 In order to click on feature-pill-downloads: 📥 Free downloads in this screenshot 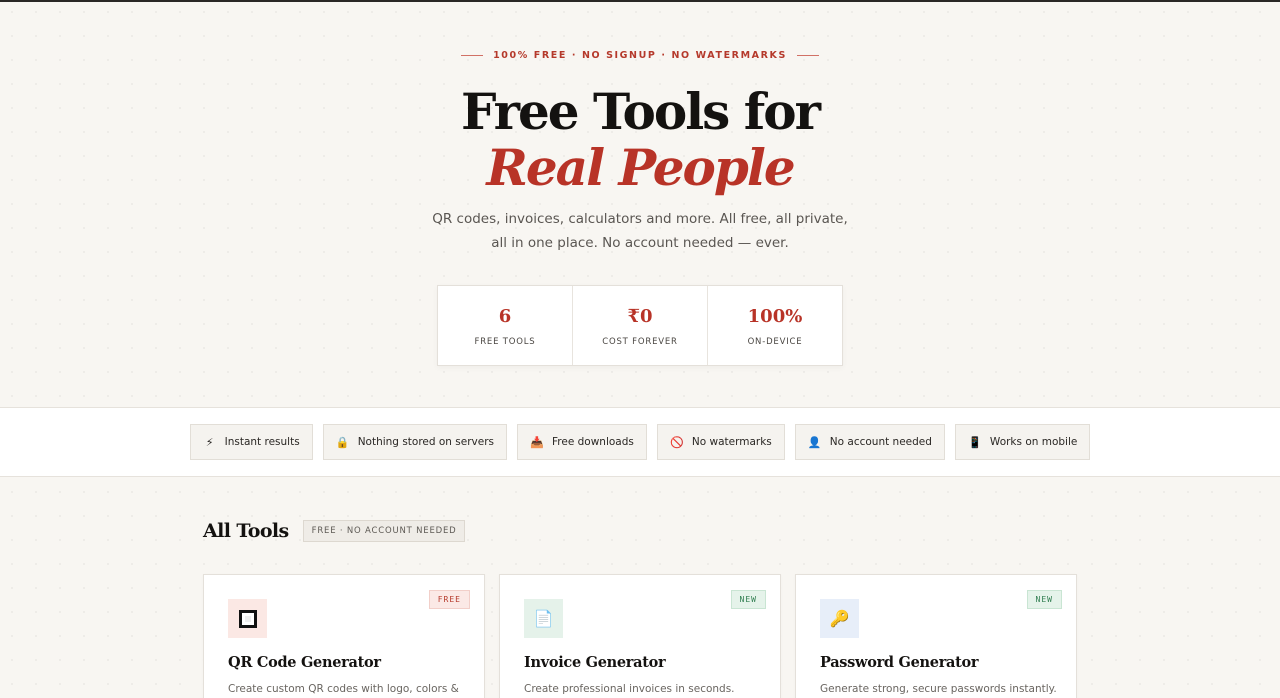, I will do `click(582, 442)`.